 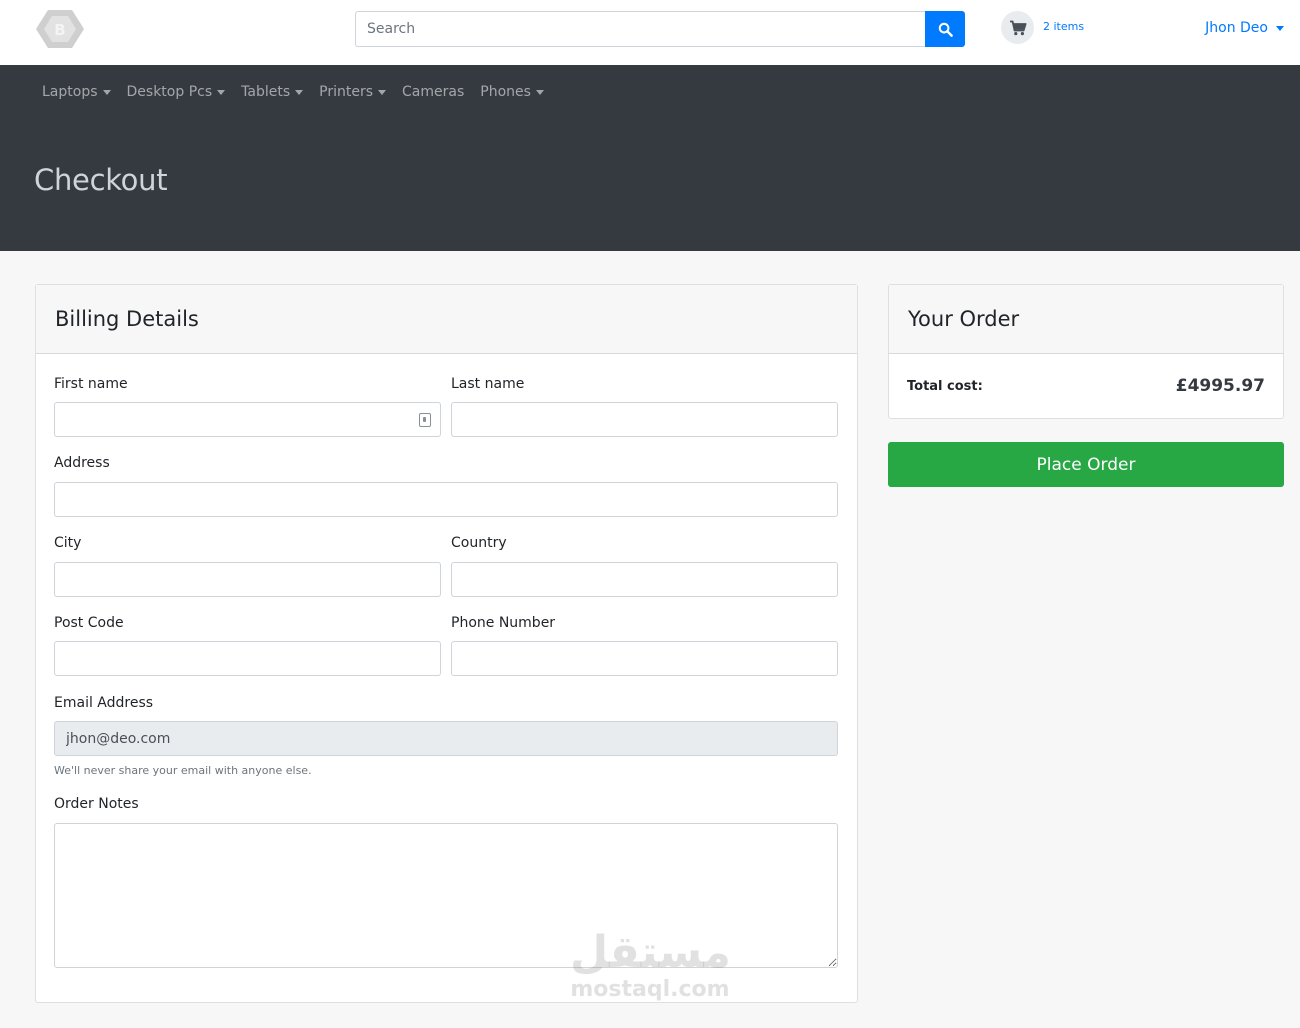 I want to click on first-name-label: First name, so click(x=91, y=384).